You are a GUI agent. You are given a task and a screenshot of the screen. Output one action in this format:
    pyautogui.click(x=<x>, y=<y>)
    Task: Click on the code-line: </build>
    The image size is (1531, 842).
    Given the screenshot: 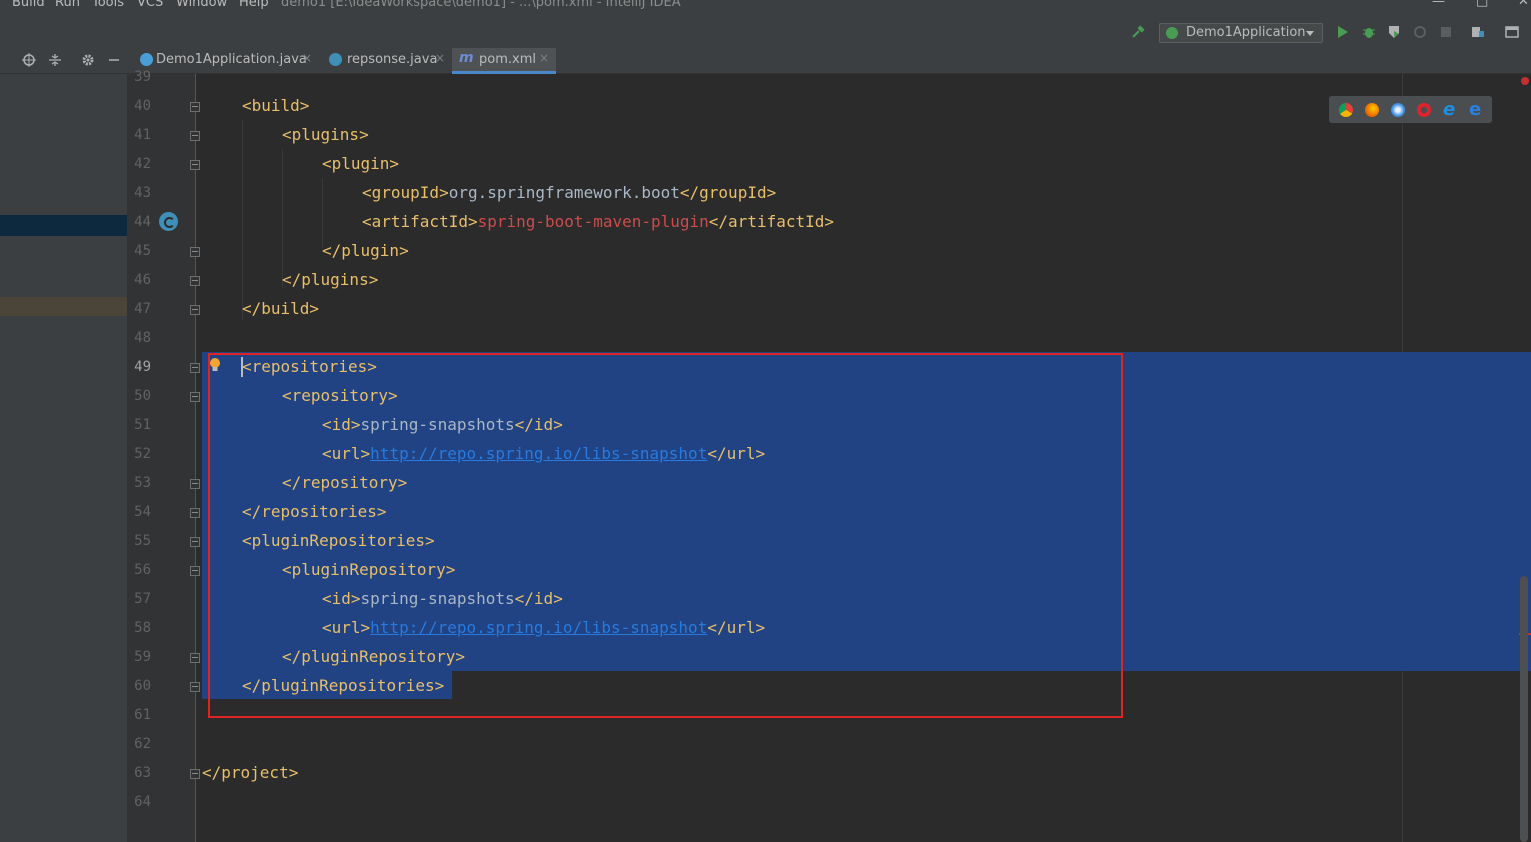 What is the action you would take?
    pyautogui.click(x=280, y=309)
    